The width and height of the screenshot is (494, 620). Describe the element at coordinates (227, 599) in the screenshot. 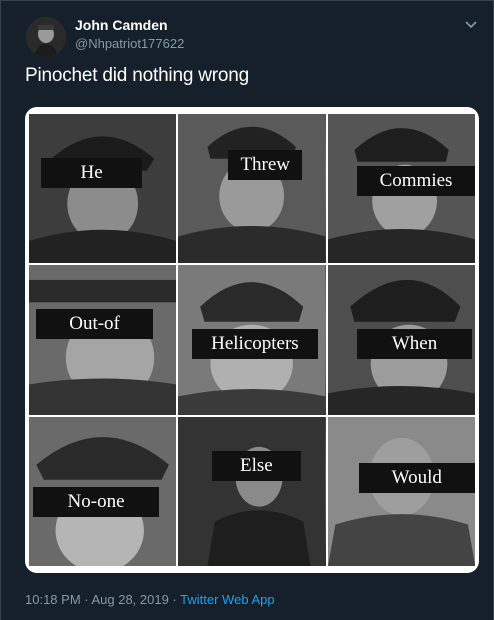

I see `tweet-source-link: Twitter Web App` at that location.